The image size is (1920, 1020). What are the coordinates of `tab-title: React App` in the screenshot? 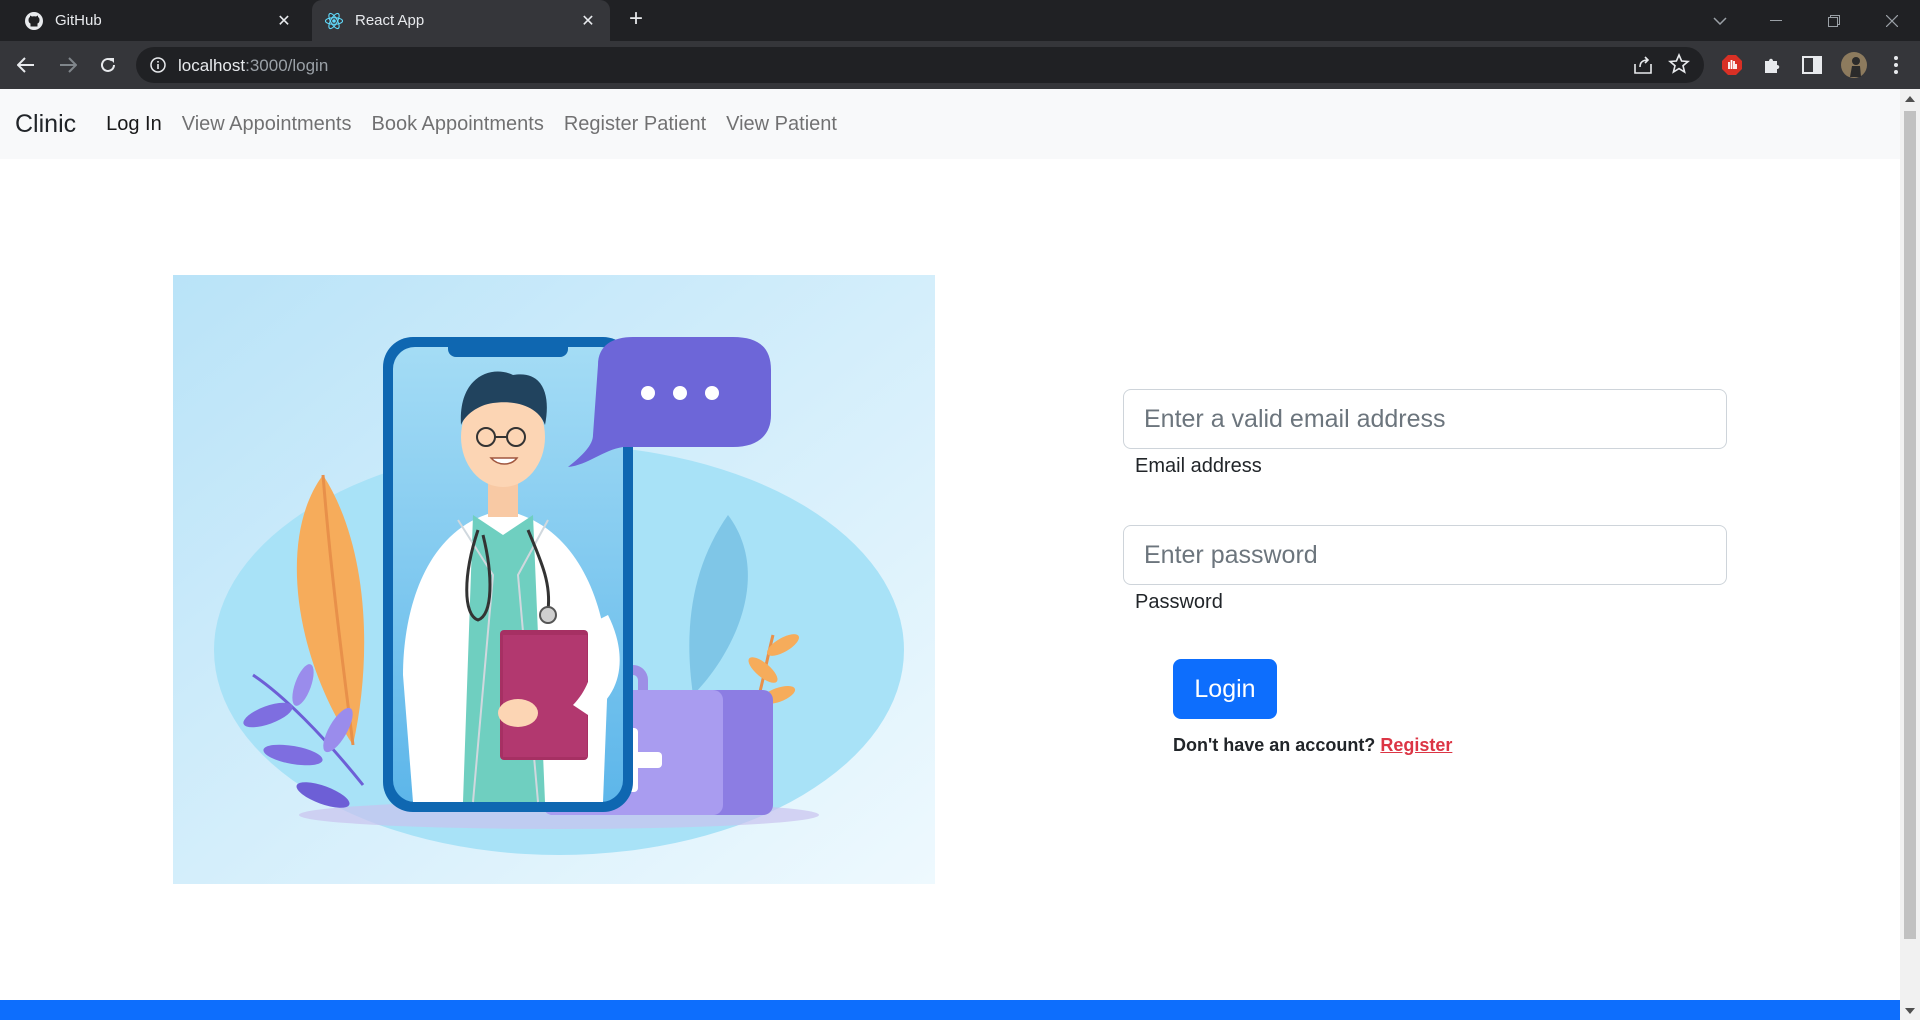 It's located at (390, 20).